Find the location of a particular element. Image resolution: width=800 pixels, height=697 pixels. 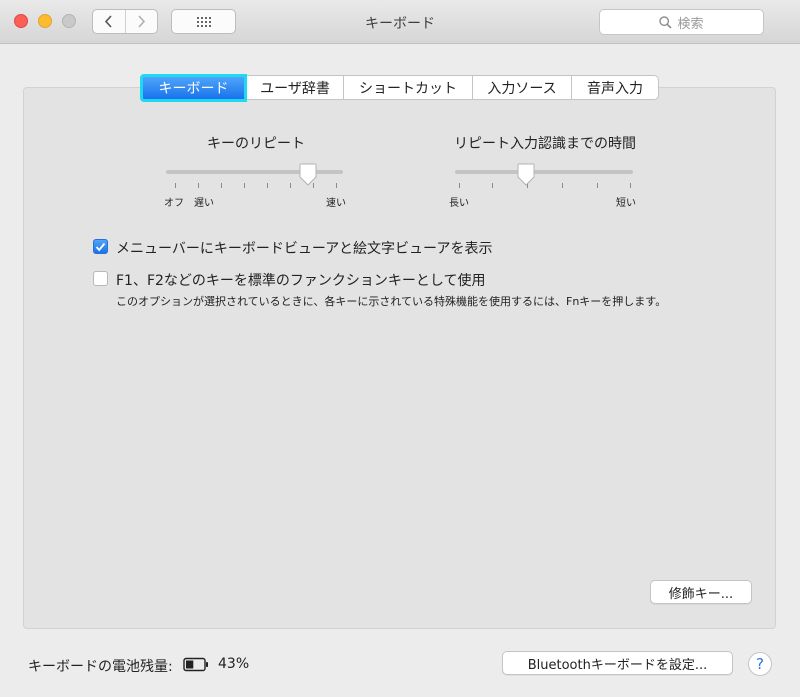

repeat-delay-group: リピート入力認識までの時間 長い 短い is located at coordinates (545, 173).